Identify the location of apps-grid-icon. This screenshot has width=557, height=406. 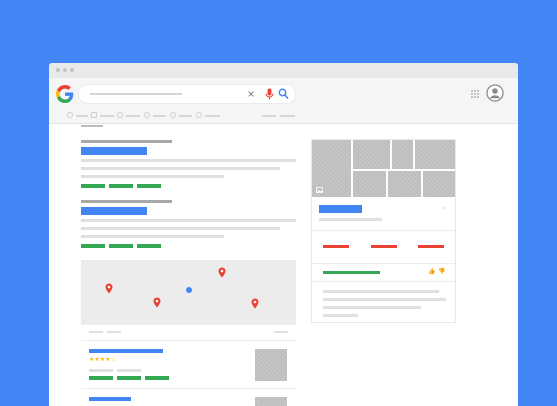
(475, 94).